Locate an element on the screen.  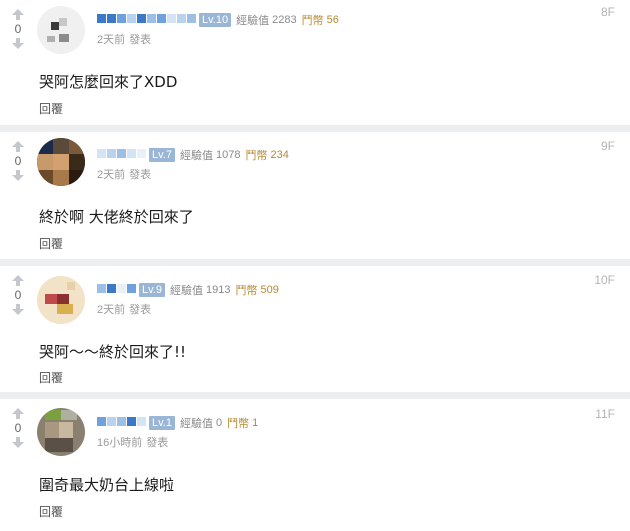
exp-value: 1078 is located at coordinates (228, 155).